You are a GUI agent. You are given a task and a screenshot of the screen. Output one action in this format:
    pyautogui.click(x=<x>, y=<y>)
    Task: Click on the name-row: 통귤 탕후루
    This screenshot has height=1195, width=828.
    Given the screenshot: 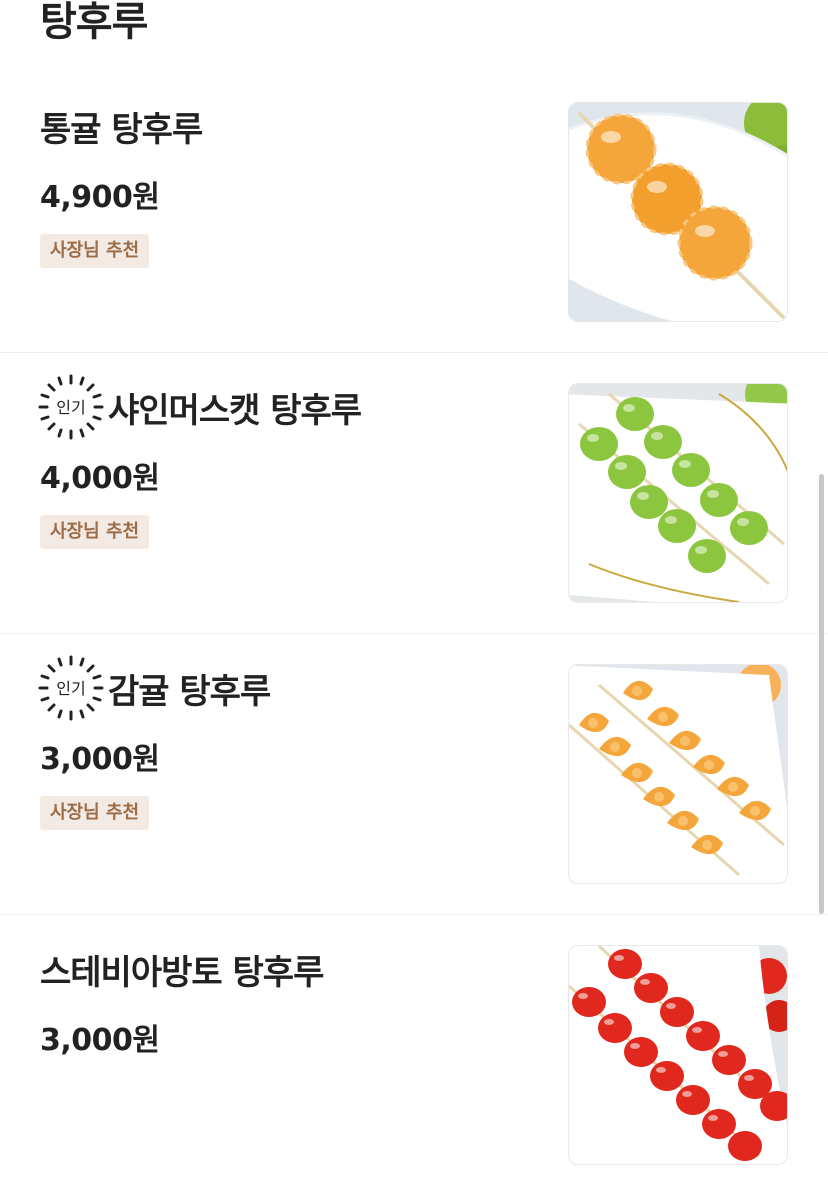 What is the action you would take?
    pyautogui.click(x=121, y=126)
    